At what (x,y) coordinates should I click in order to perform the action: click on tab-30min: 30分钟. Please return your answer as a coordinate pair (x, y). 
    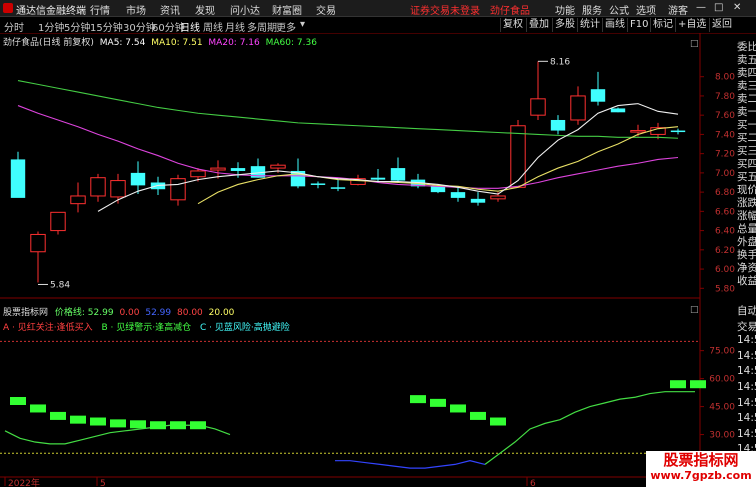
    Looking at the image, I should click on (139, 26).